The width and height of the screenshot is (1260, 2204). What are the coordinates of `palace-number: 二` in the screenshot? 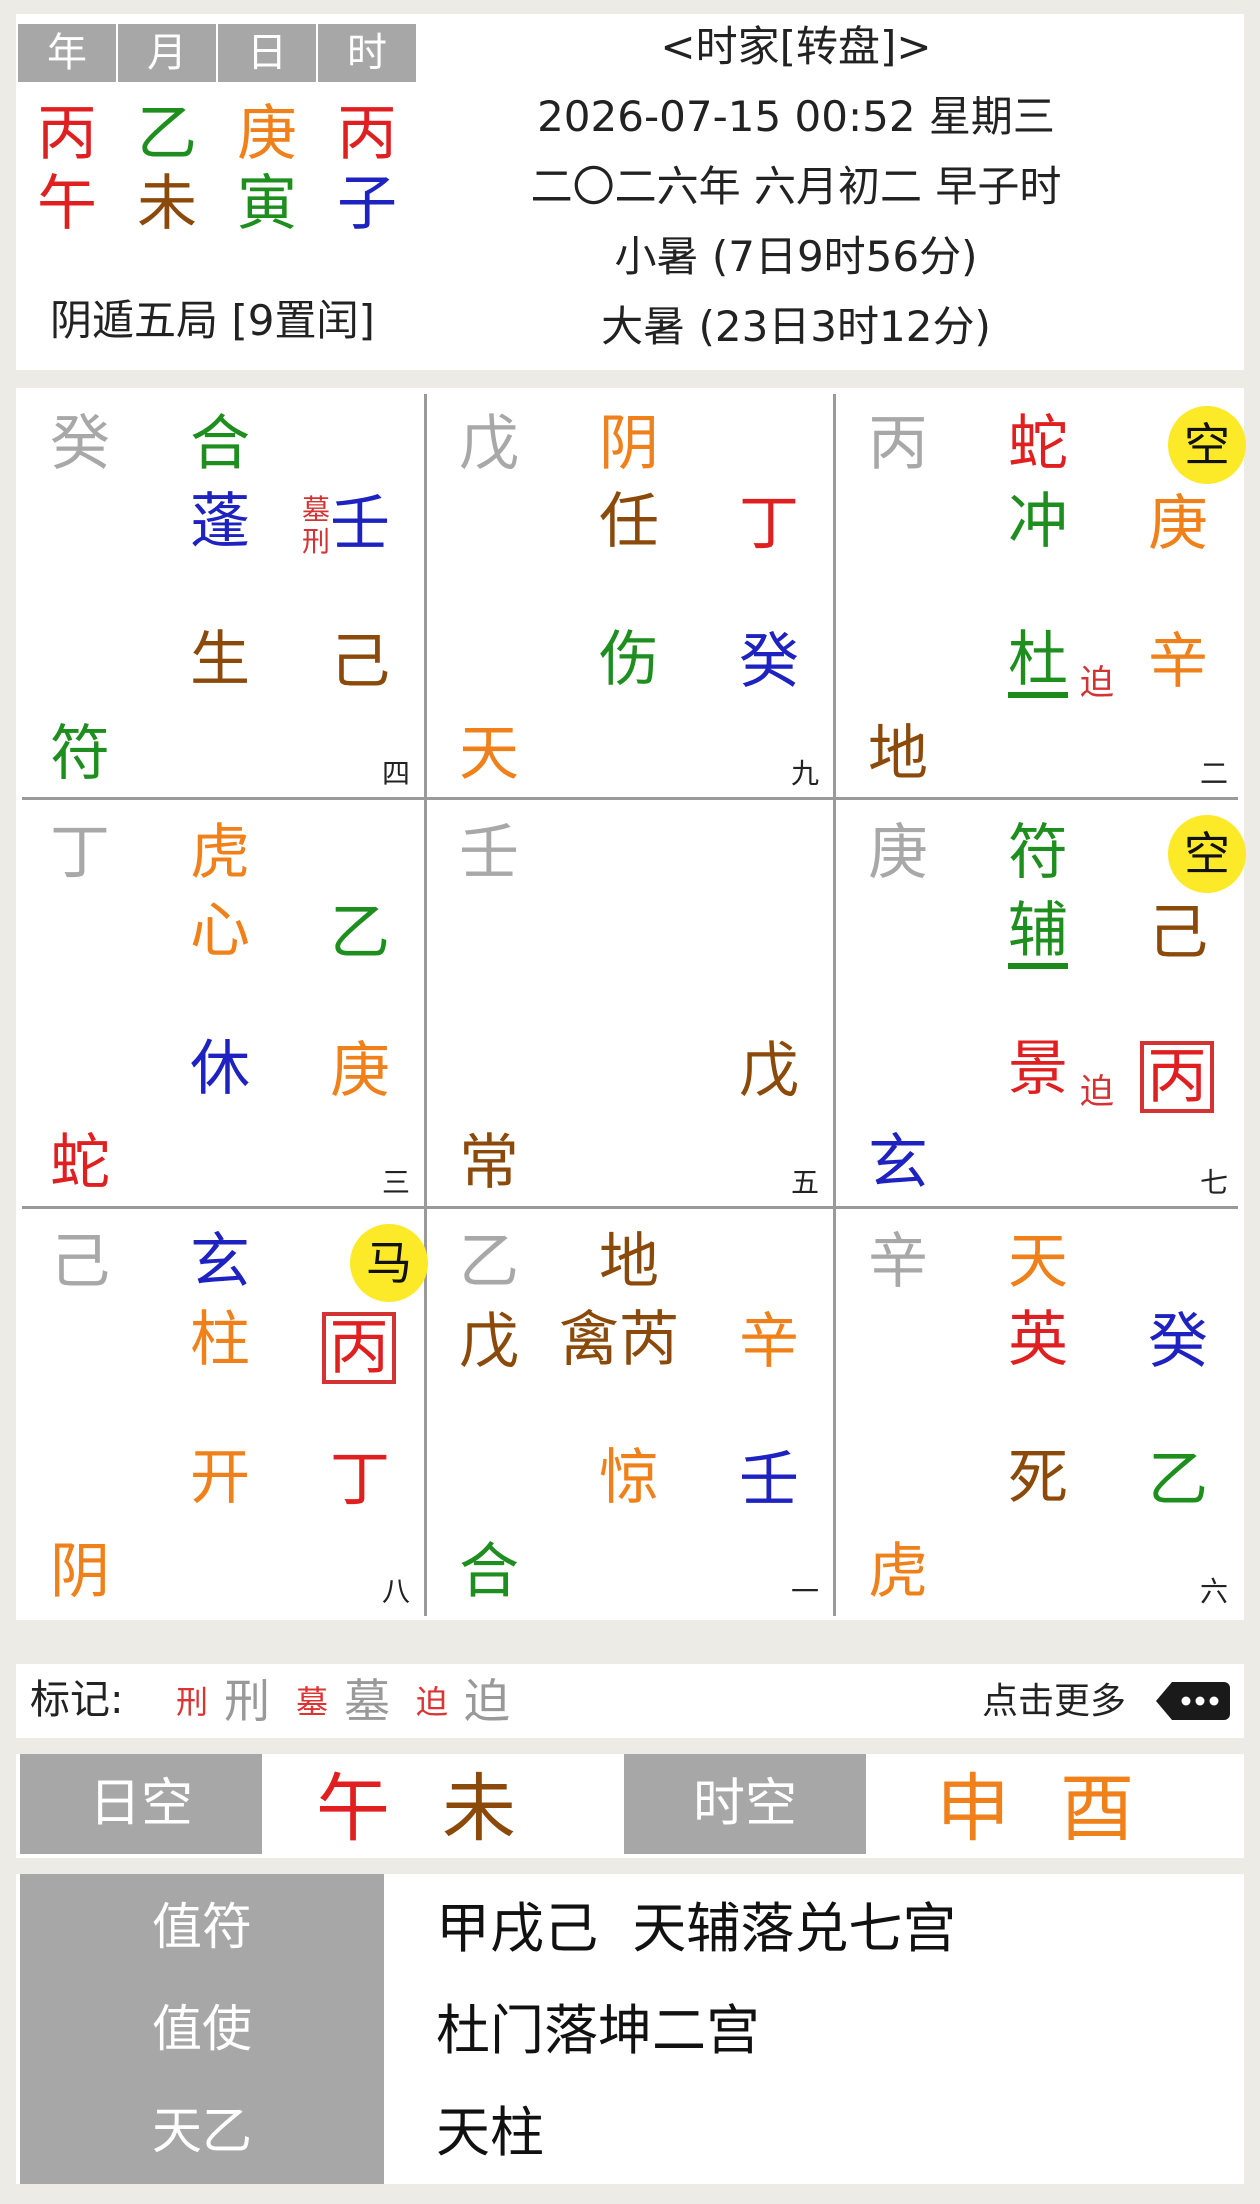 It's located at (1214, 773).